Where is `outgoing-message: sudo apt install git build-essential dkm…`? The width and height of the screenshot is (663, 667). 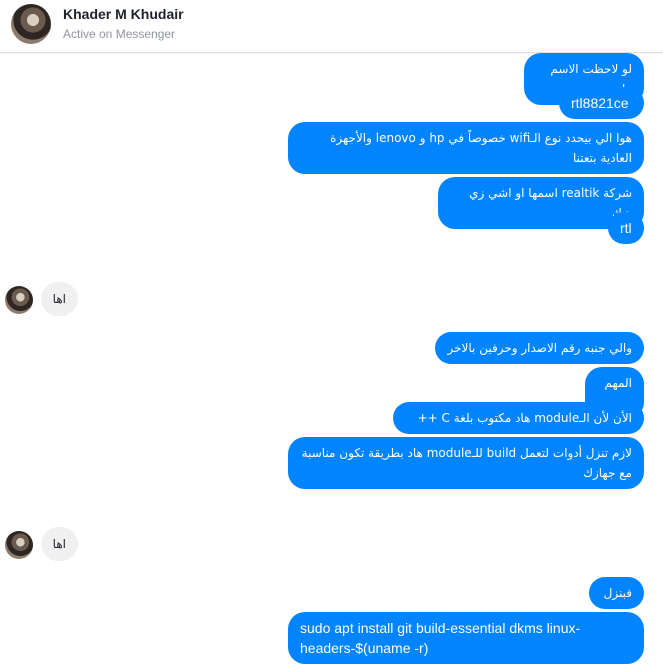 outgoing-message: sudo apt install git build-essential dkm… is located at coordinates (466, 638).